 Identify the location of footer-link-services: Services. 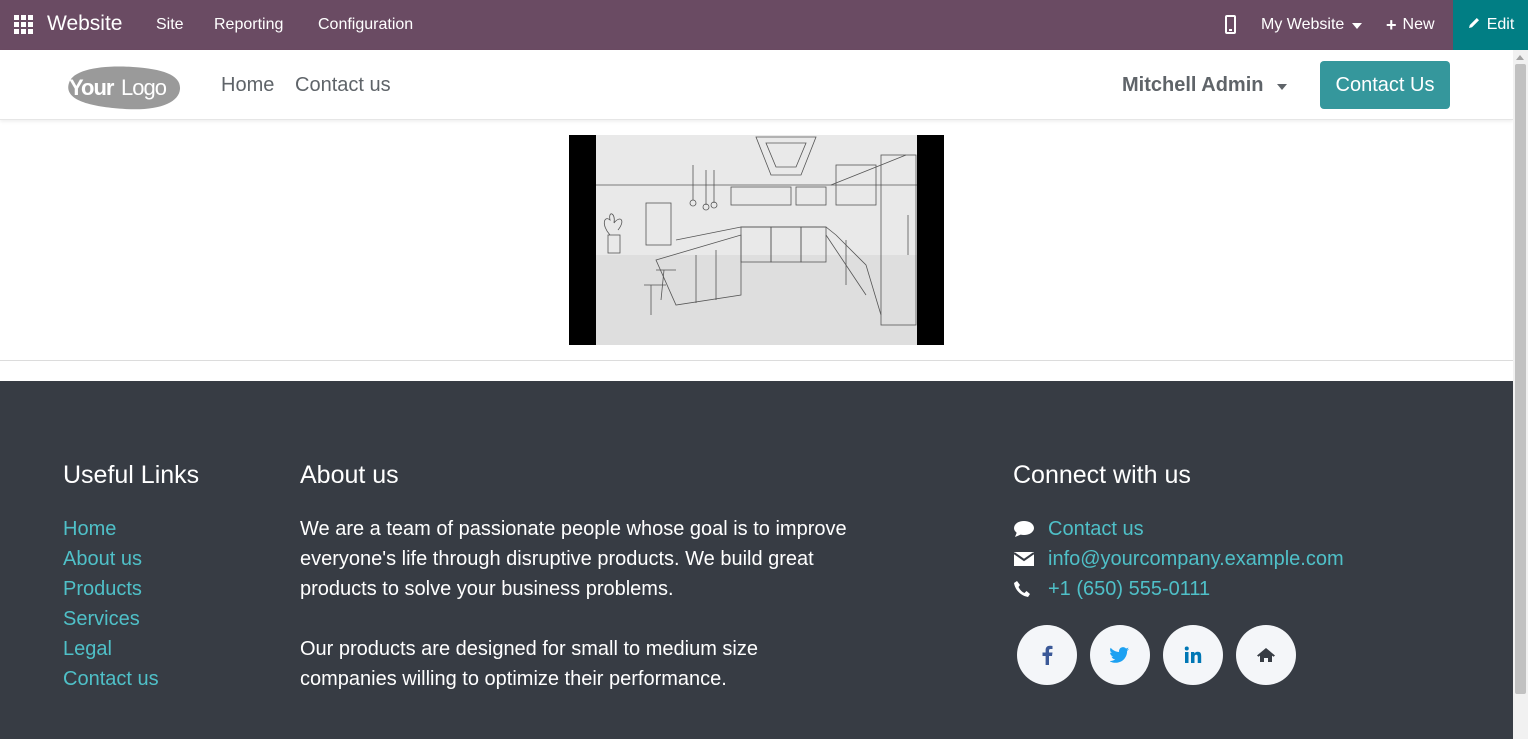
(111, 619).